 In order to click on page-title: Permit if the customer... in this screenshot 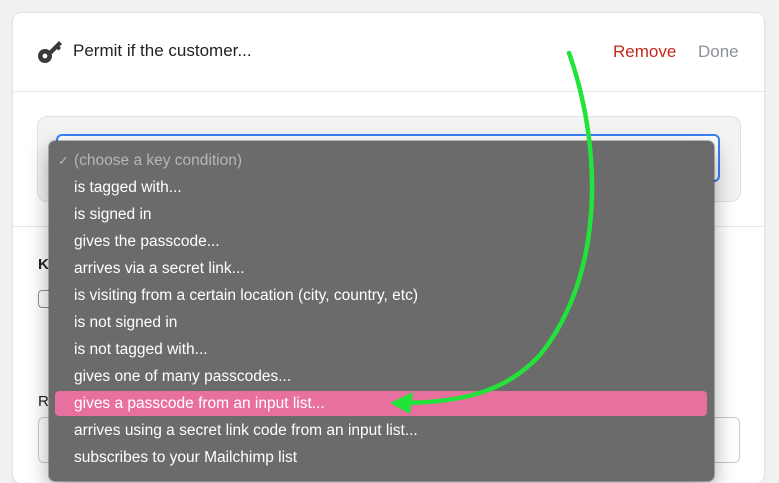, I will do `click(162, 50)`.